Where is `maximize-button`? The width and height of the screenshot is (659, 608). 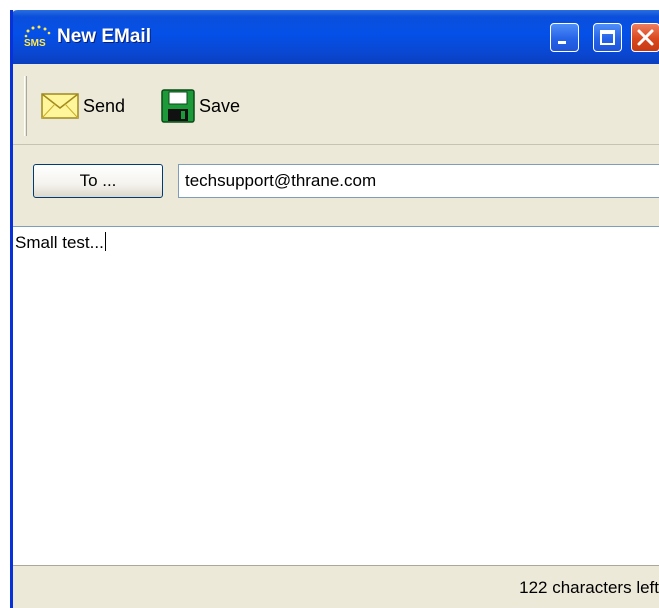
maximize-button is located at coordinates (607, 37).